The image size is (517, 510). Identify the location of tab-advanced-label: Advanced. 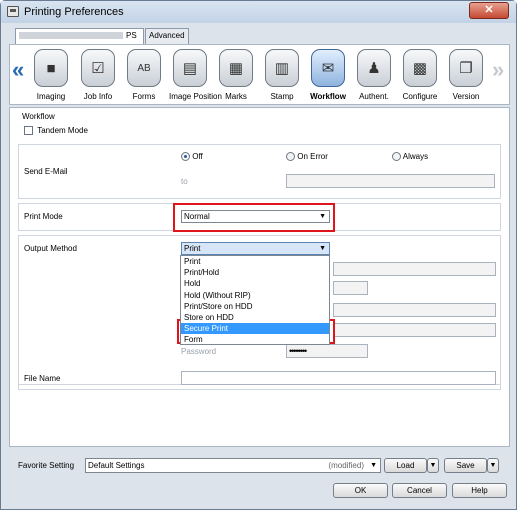
(167, 35).